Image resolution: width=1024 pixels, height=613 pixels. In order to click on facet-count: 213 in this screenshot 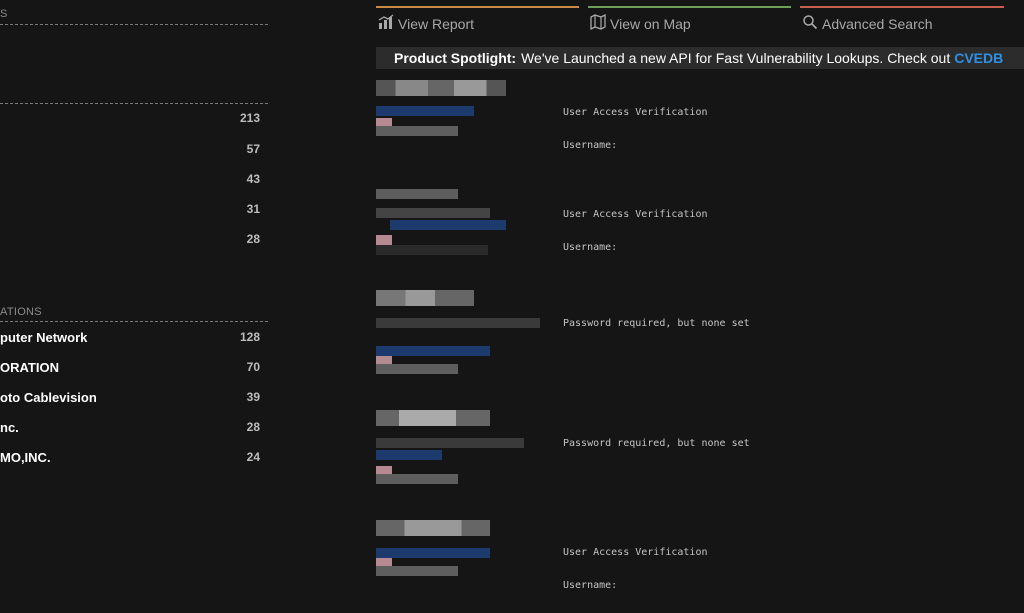, I will do `click(249, 118)`.